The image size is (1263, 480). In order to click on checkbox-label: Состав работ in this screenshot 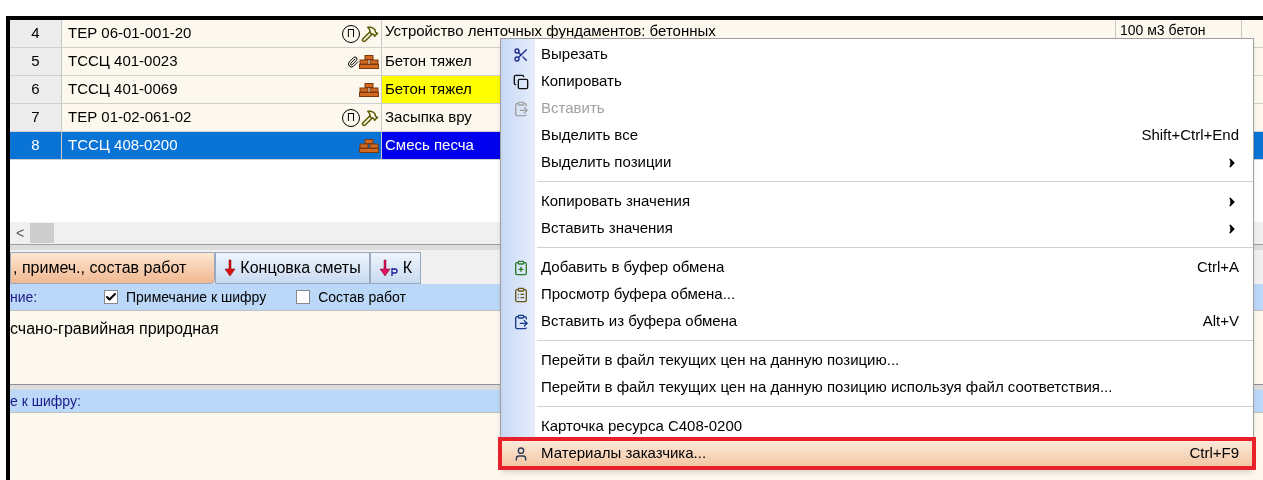, I will do `click(362, 297)`.